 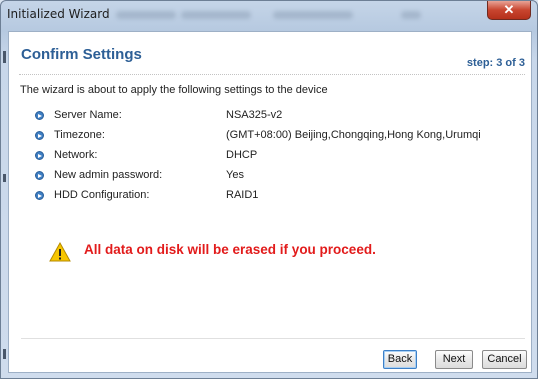 I want to click on title-bar: Initialized Wizard ✕, so click(x=269, y=16).